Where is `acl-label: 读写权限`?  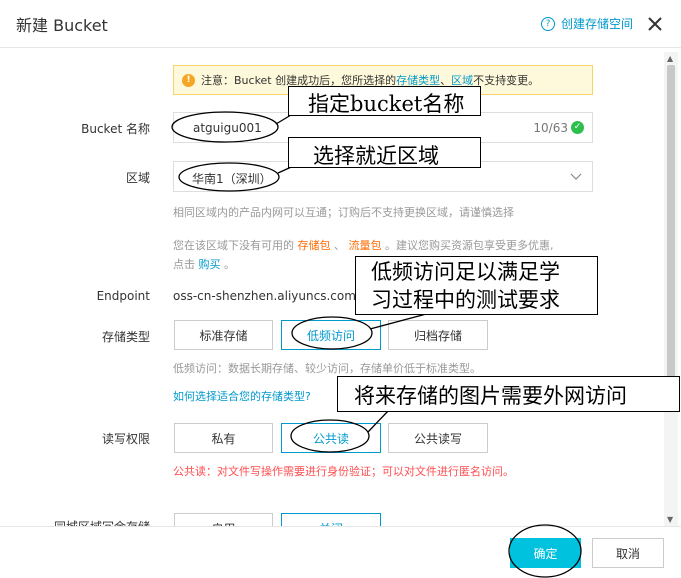
acl-label: 读写权限 is located at coordinates (125, 439).